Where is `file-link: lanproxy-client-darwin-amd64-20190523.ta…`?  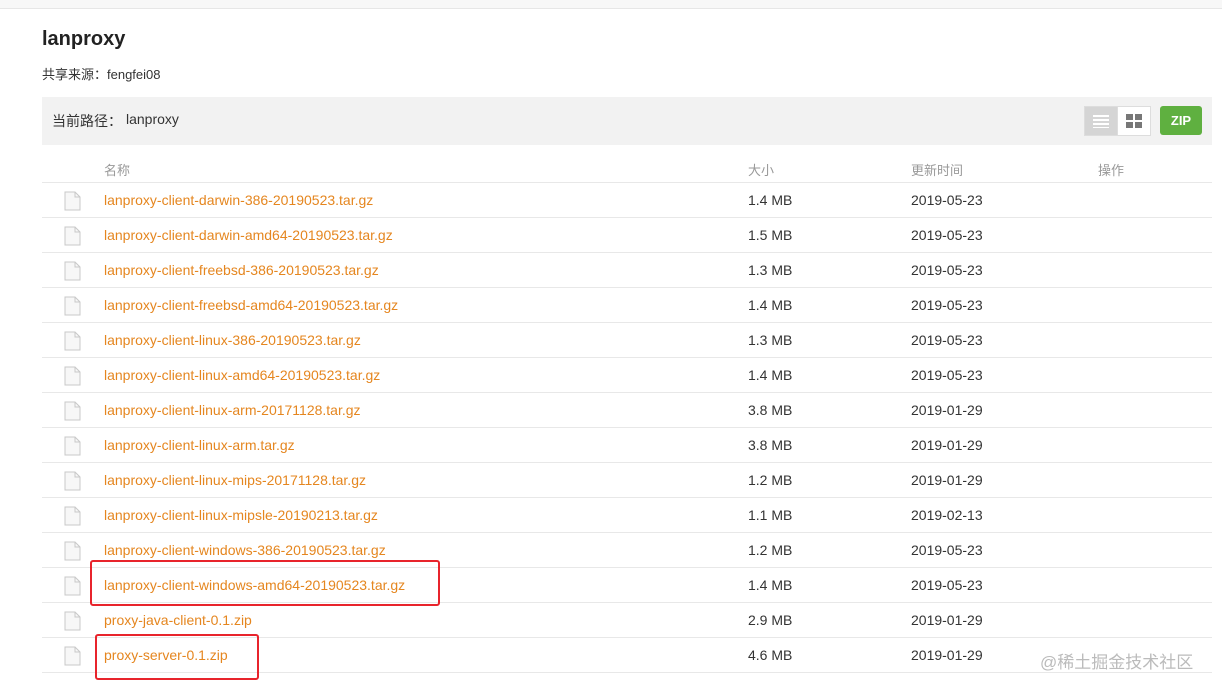 file-link: lanproxy-client-darwin-amd64-20190523.ta… is located at coordinates (248, 235).